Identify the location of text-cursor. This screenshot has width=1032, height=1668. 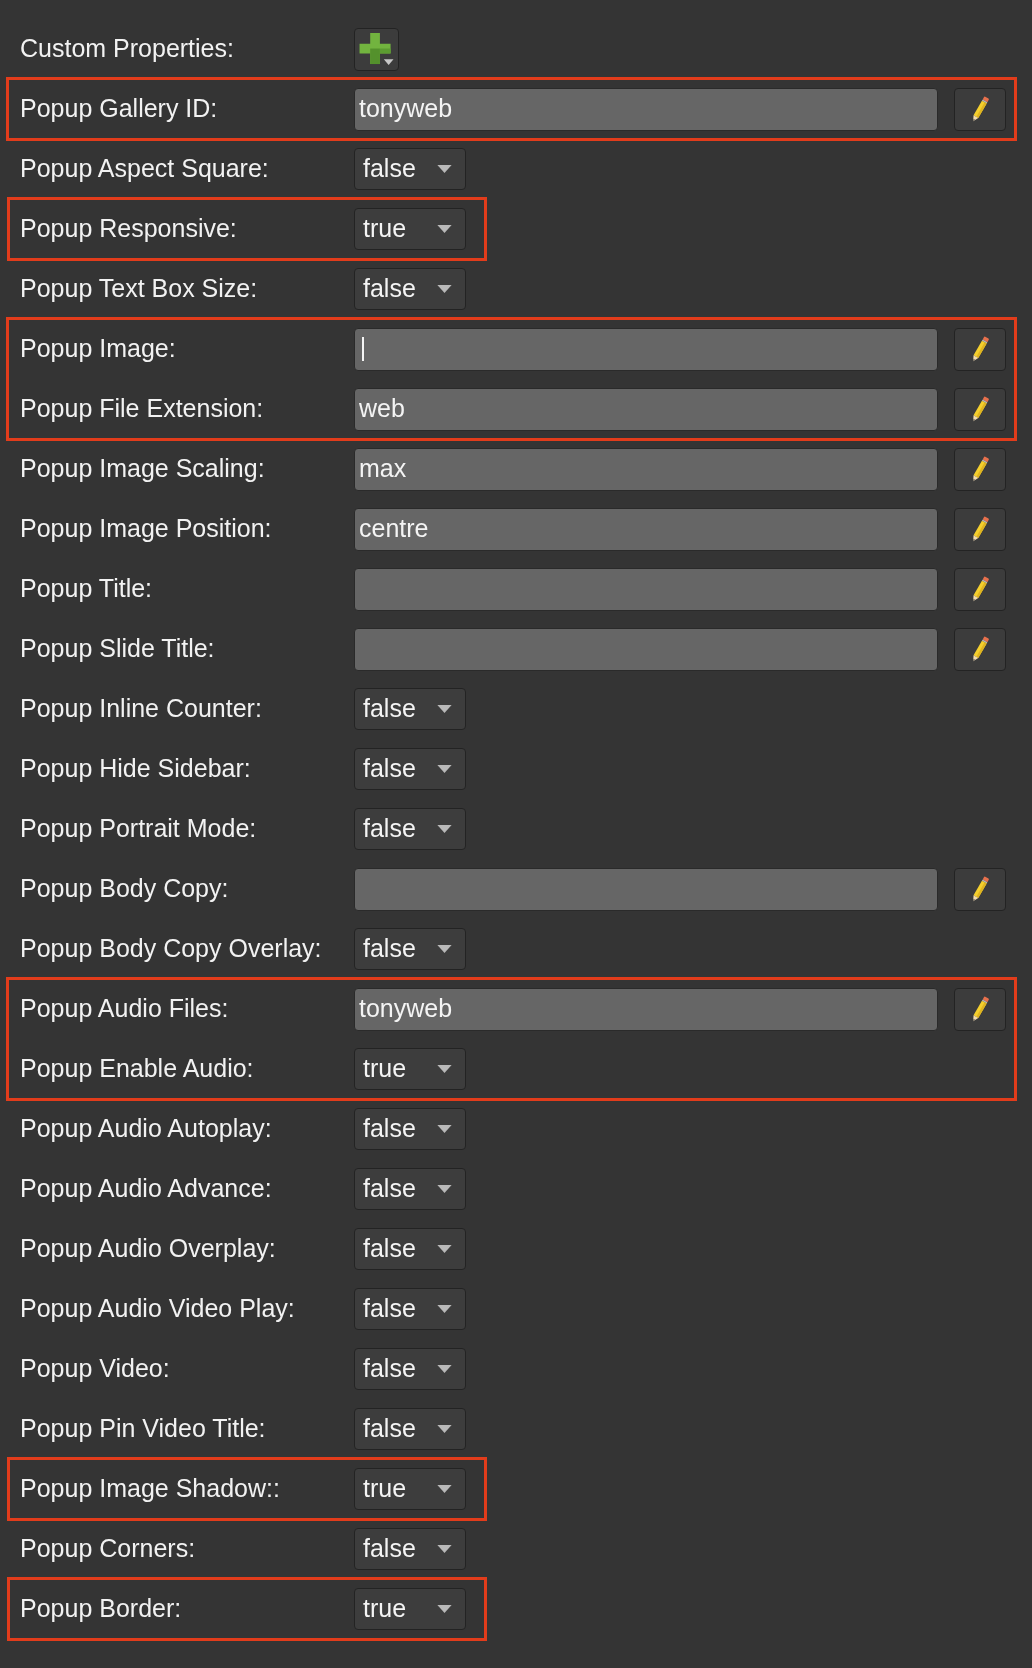
(363, 349).